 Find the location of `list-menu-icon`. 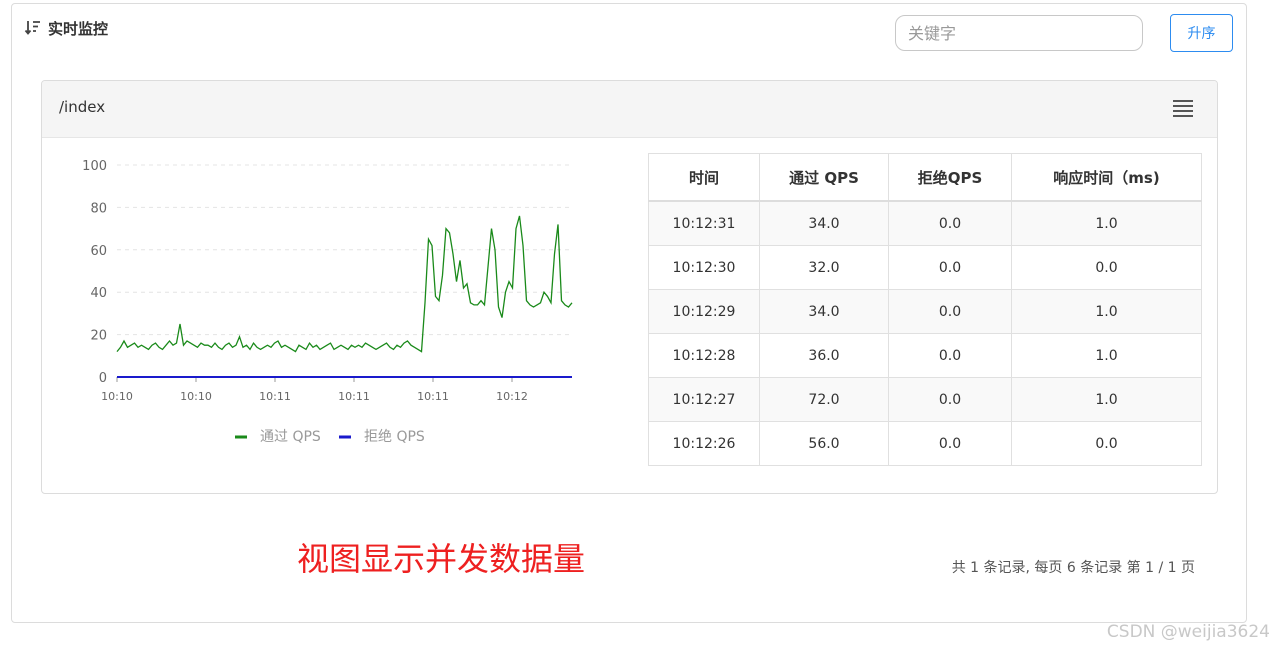

list-menu-icon is located at coordinates (1183, 109).